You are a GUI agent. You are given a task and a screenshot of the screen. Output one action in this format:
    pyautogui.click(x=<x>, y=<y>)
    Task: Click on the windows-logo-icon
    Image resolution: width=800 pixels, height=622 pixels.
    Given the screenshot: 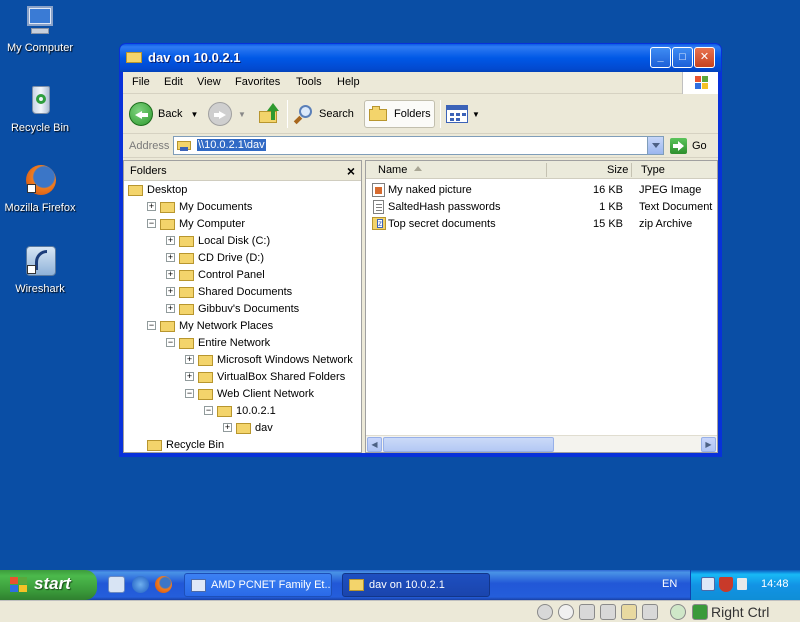 What is the action you would take?
    pyautogui.click(x=700, y=83)
    